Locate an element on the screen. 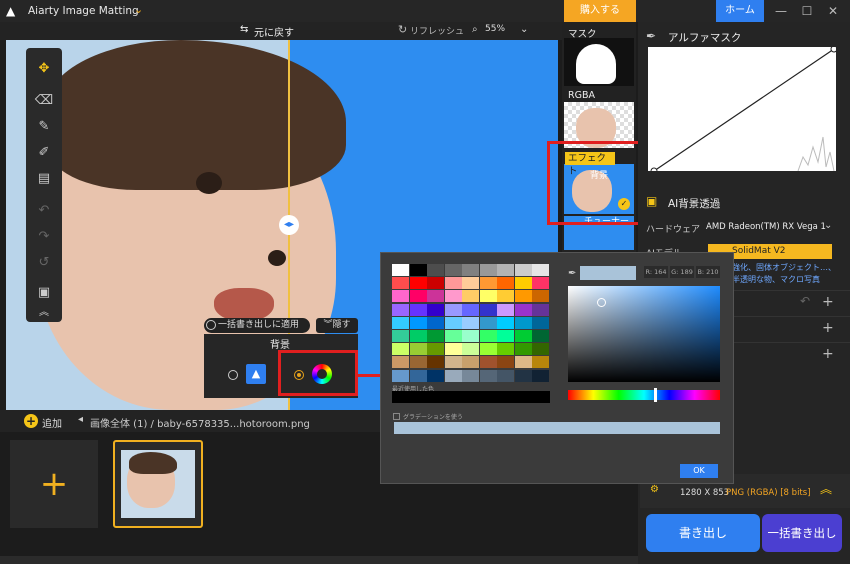 This screenshot has height=564, width=850. fit-screen-icon: ▣ is located at coordinates (44, 293).